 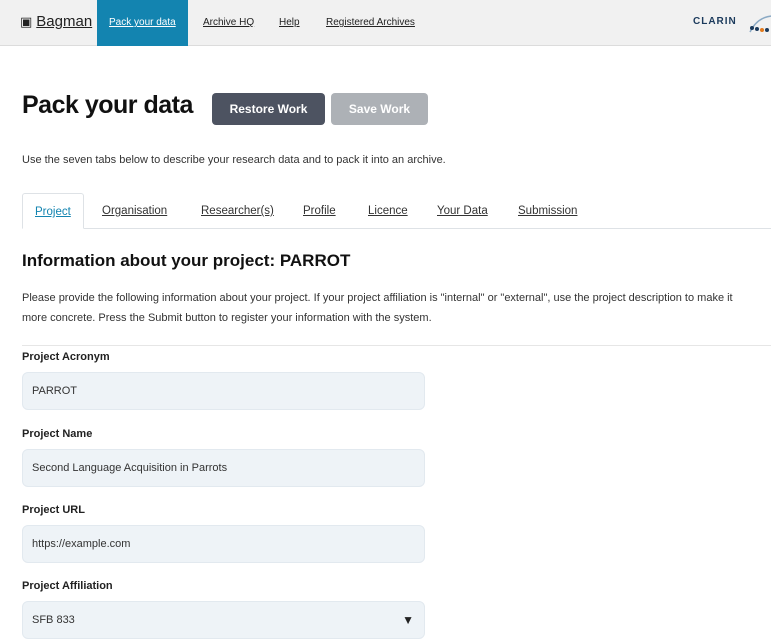 I want to click on project-affiliation-label: Project Affiliation, so click(x=67, y=586).